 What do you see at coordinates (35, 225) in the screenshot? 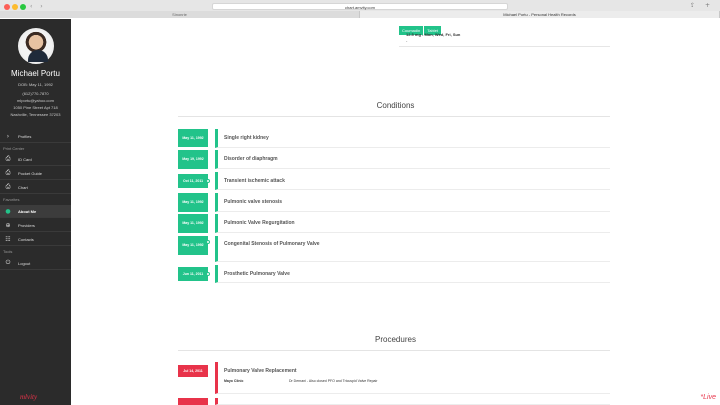
I see `sidebar-item-providers: ⊕ Providers` at bounding box center [35, 225].